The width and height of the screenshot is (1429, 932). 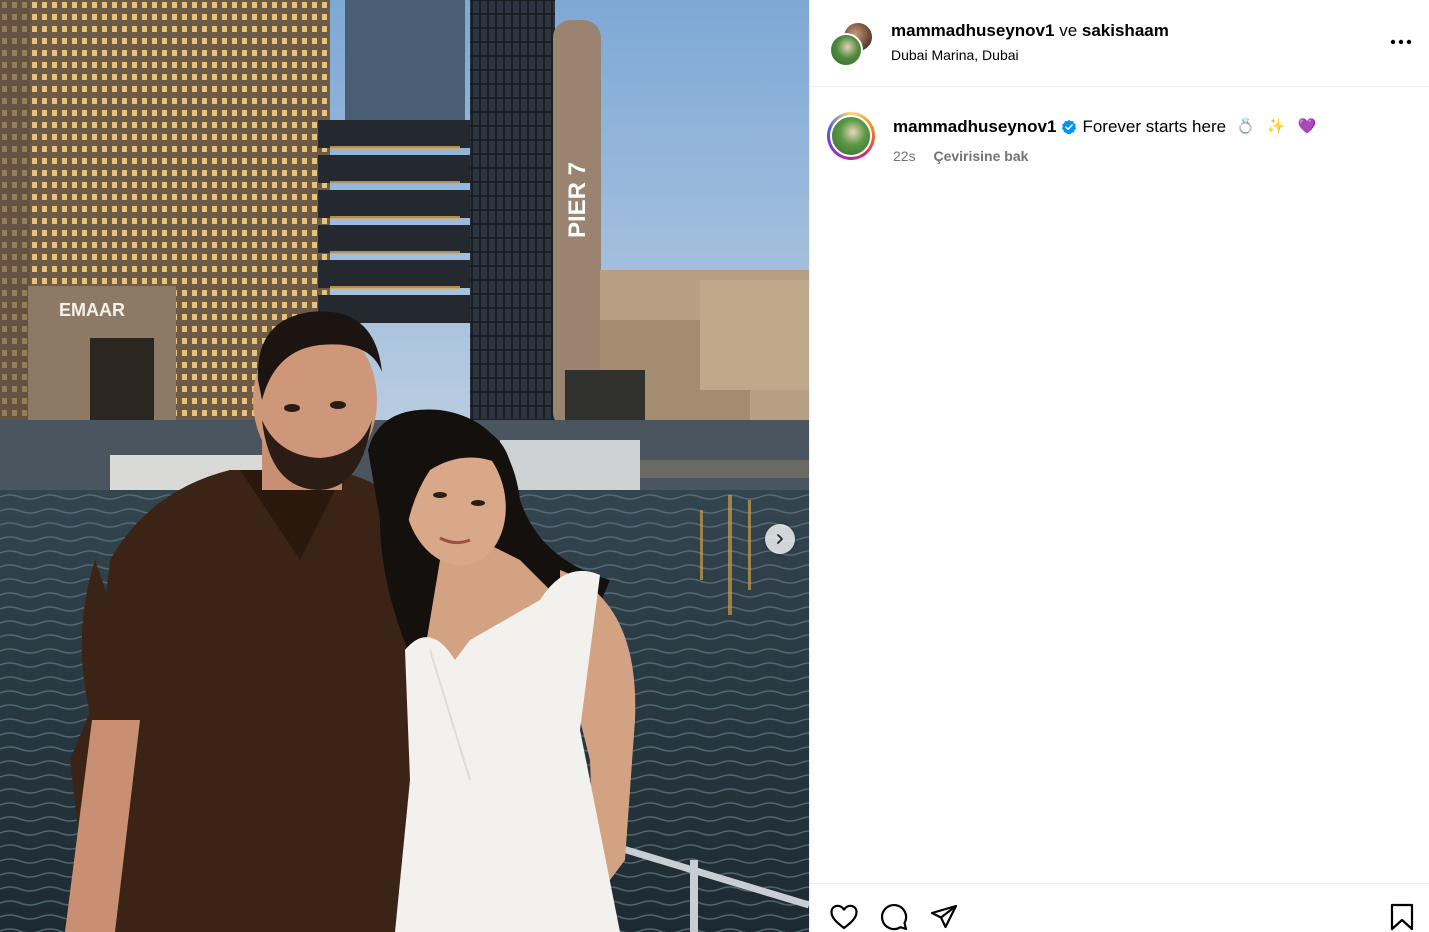 What do you see at coordinates (1119, 907) in the screenshot?
I see `post-actions` at bounding box center [1119, 907].